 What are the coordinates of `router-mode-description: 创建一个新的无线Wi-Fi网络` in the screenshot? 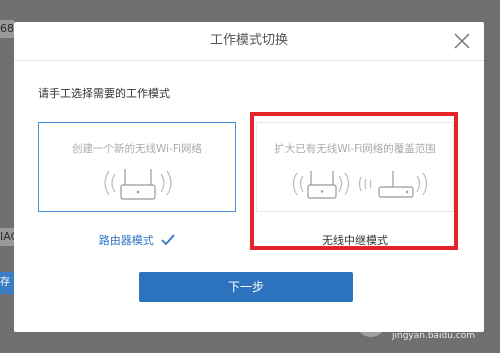 It's located at (137, 149).